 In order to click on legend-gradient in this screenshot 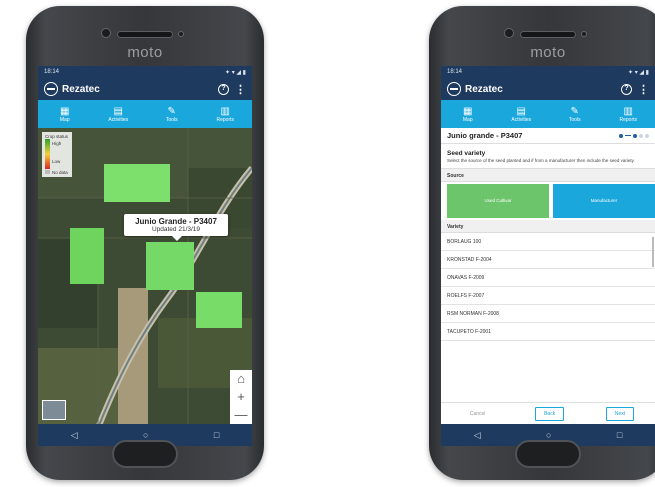, I will do `click(47, 154)`.